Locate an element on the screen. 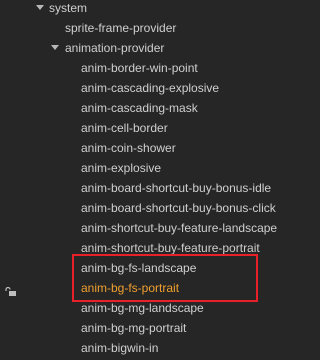 This screenshot has height=360, width=320. tree-node: anim-coin-shower is located at coordinates (160, 148).